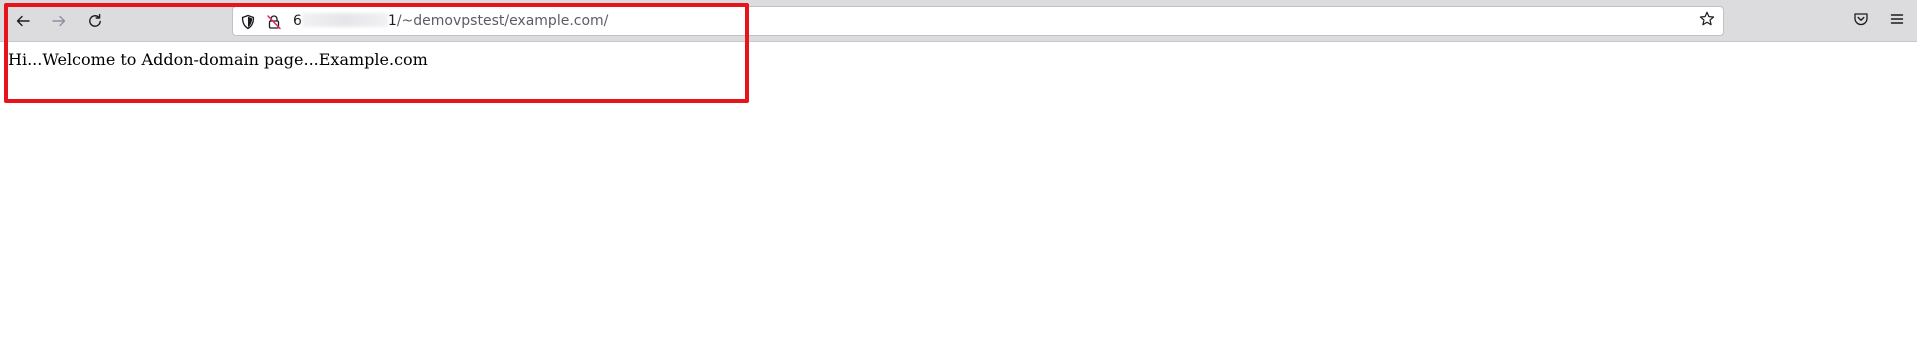 This screenshot has width=1917, height=362. I want to click on star-icon, so click(1707, 21).